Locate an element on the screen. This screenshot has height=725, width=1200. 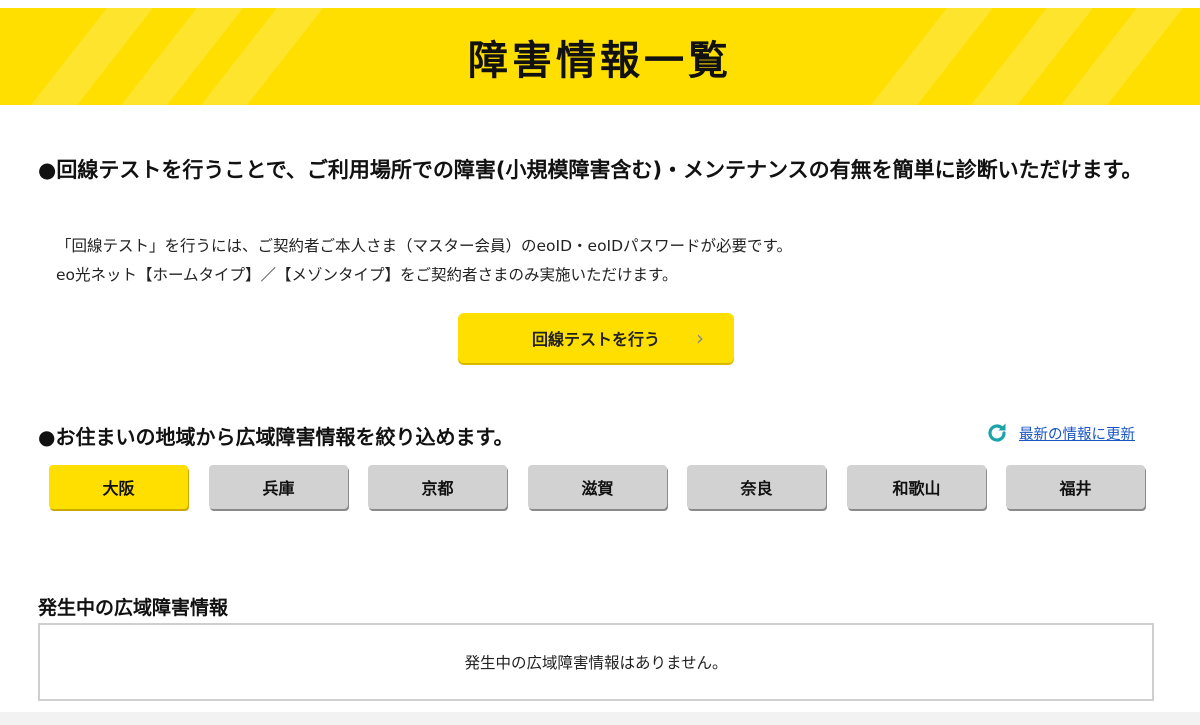
chevron-right-icon: › is located at coordinates (700, 338).